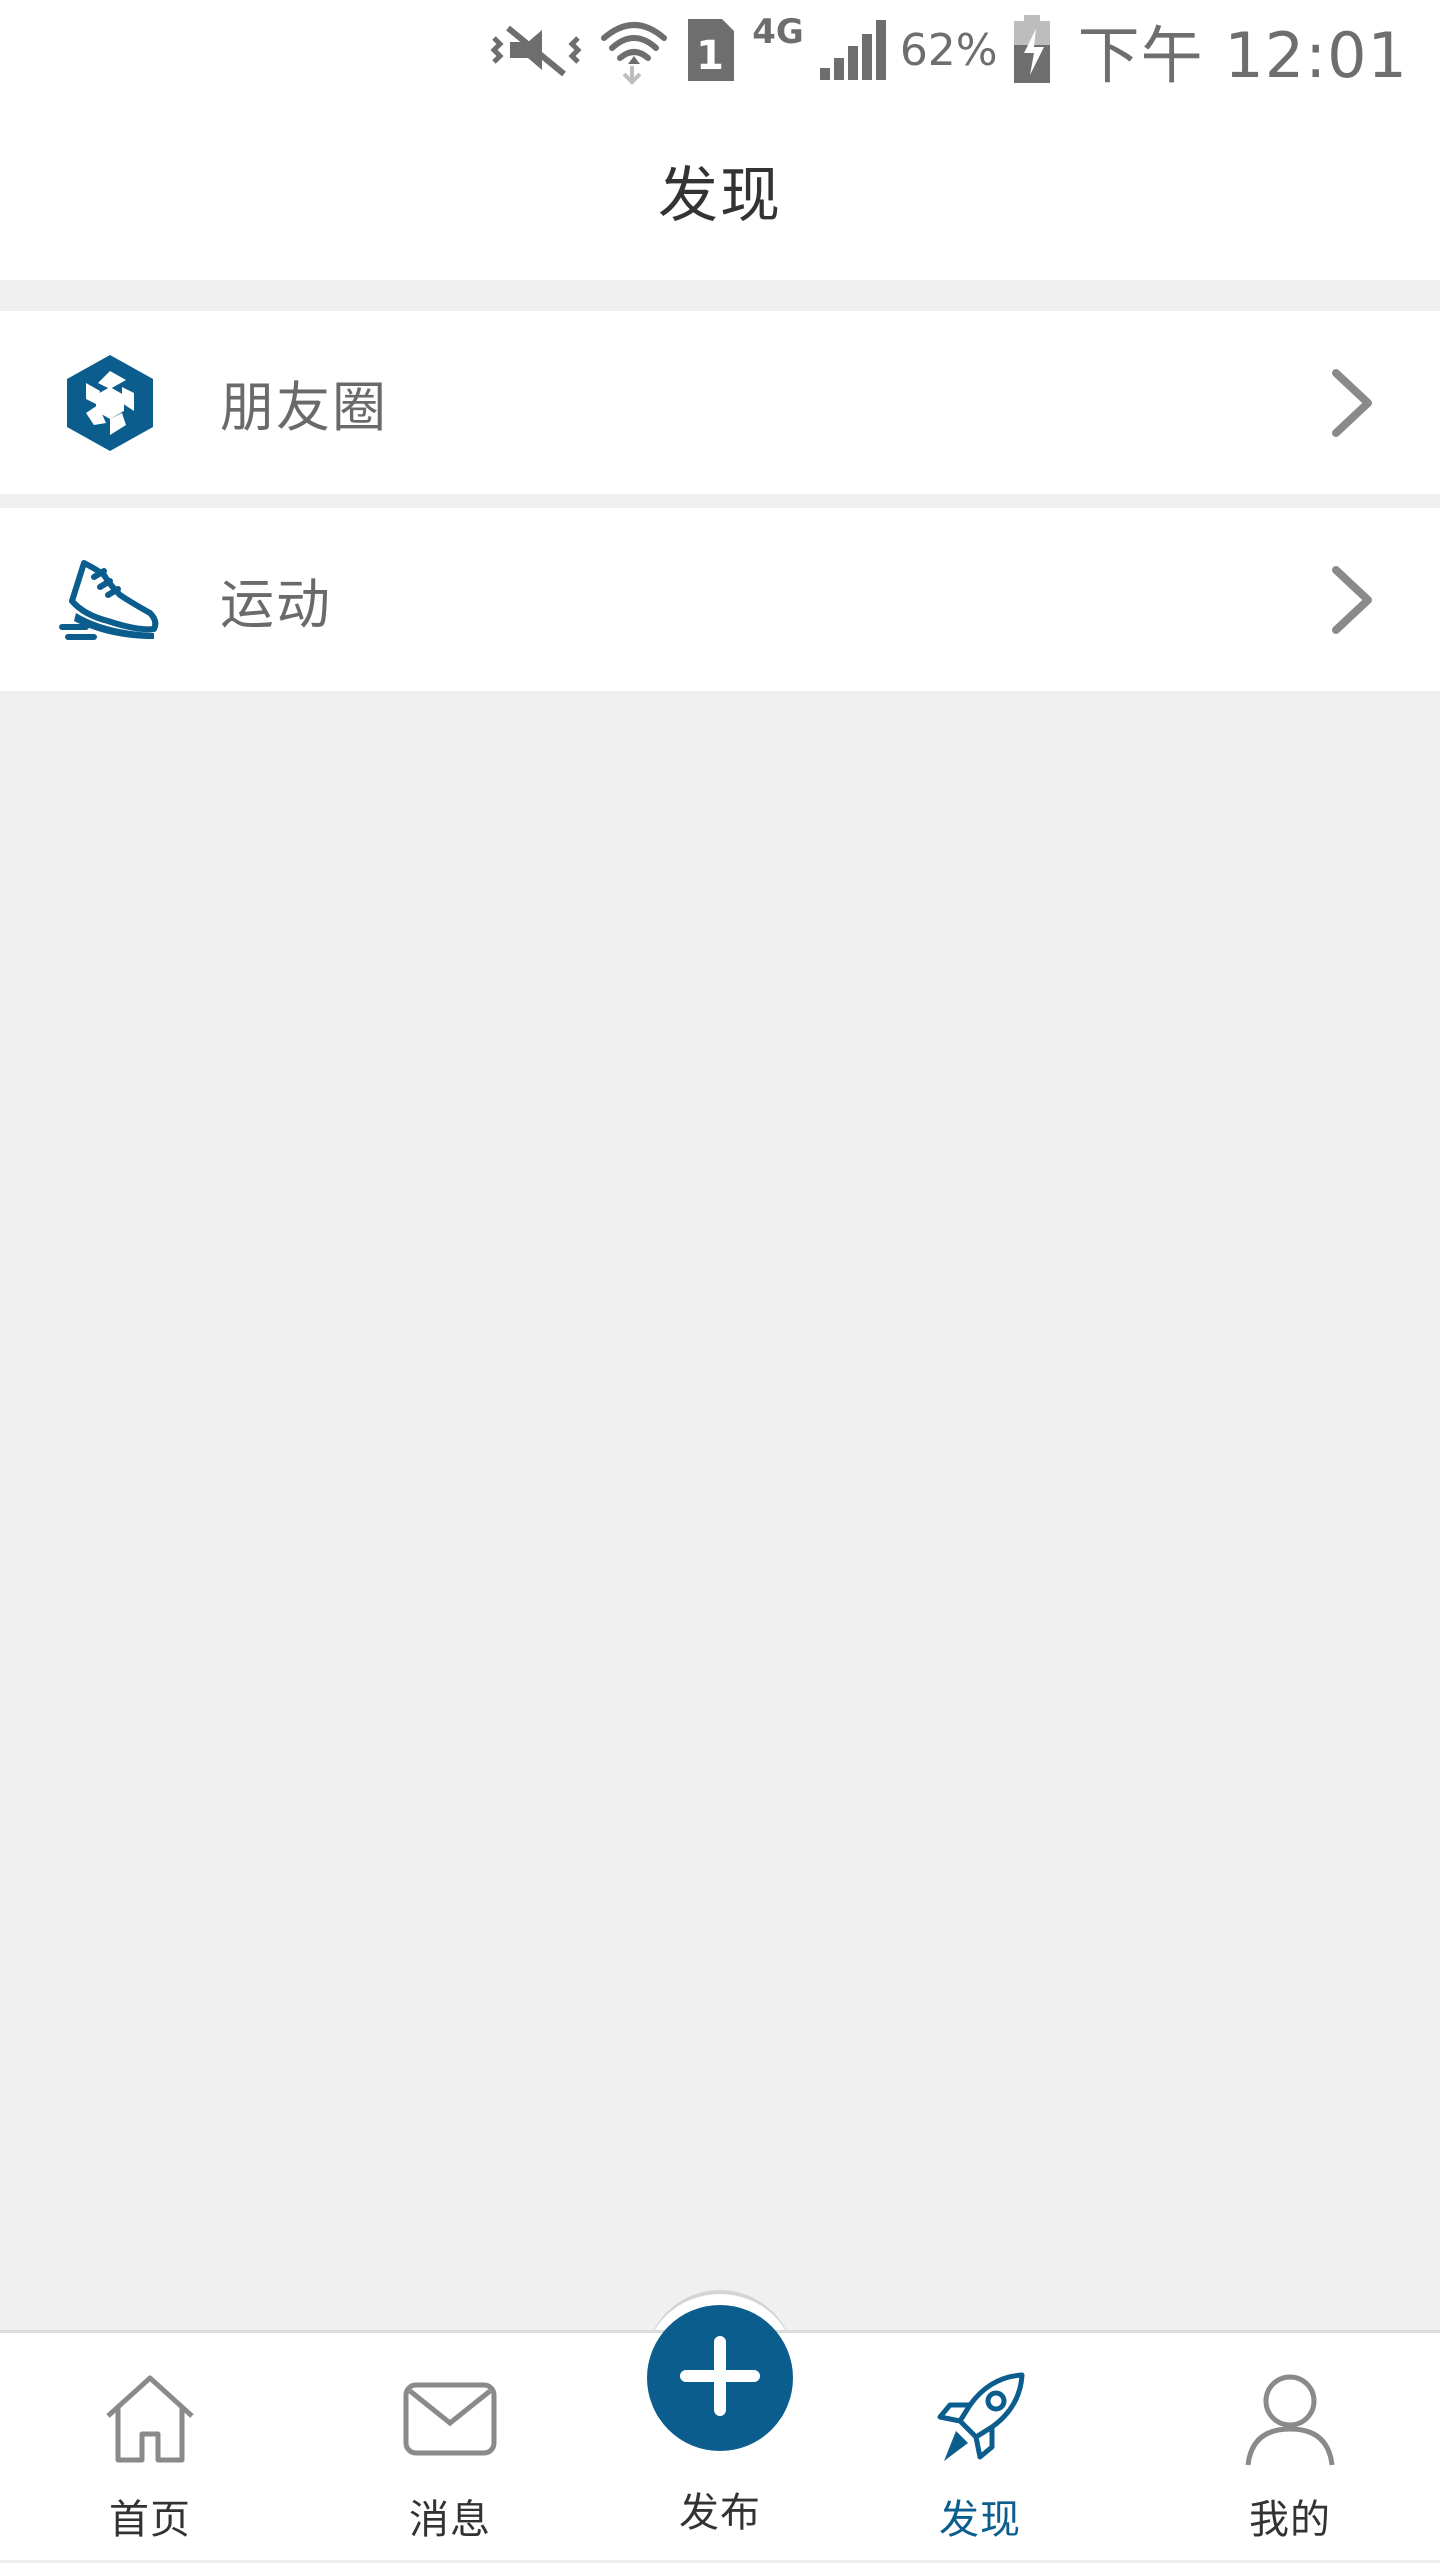 The width and height of the screenshot is (1440, 2563). What do you see at coordinates (110, 600) in the screenshot?
I see `sneaker-icon` at bounding box center [110, 600].